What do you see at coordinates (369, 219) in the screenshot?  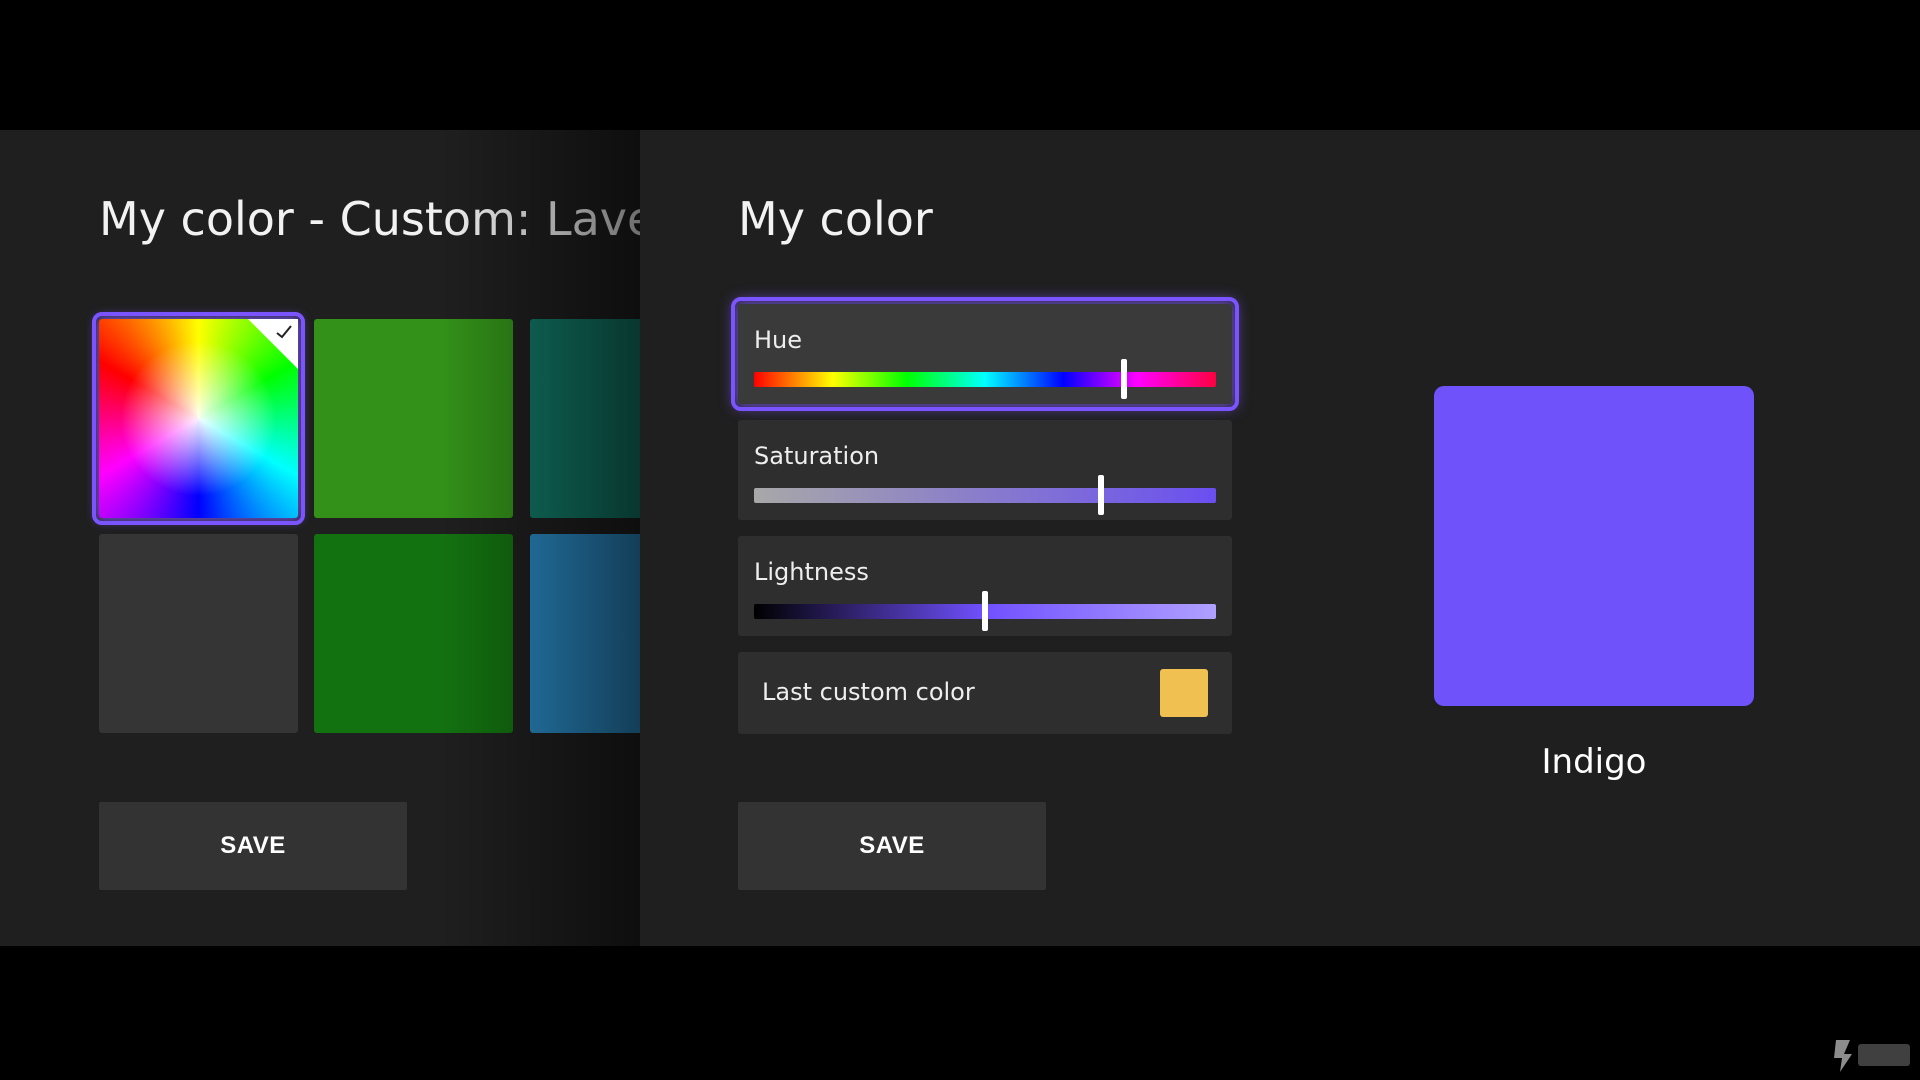 I see `page-title: My color - Custom: Laven` at bounding box center [369, 219].